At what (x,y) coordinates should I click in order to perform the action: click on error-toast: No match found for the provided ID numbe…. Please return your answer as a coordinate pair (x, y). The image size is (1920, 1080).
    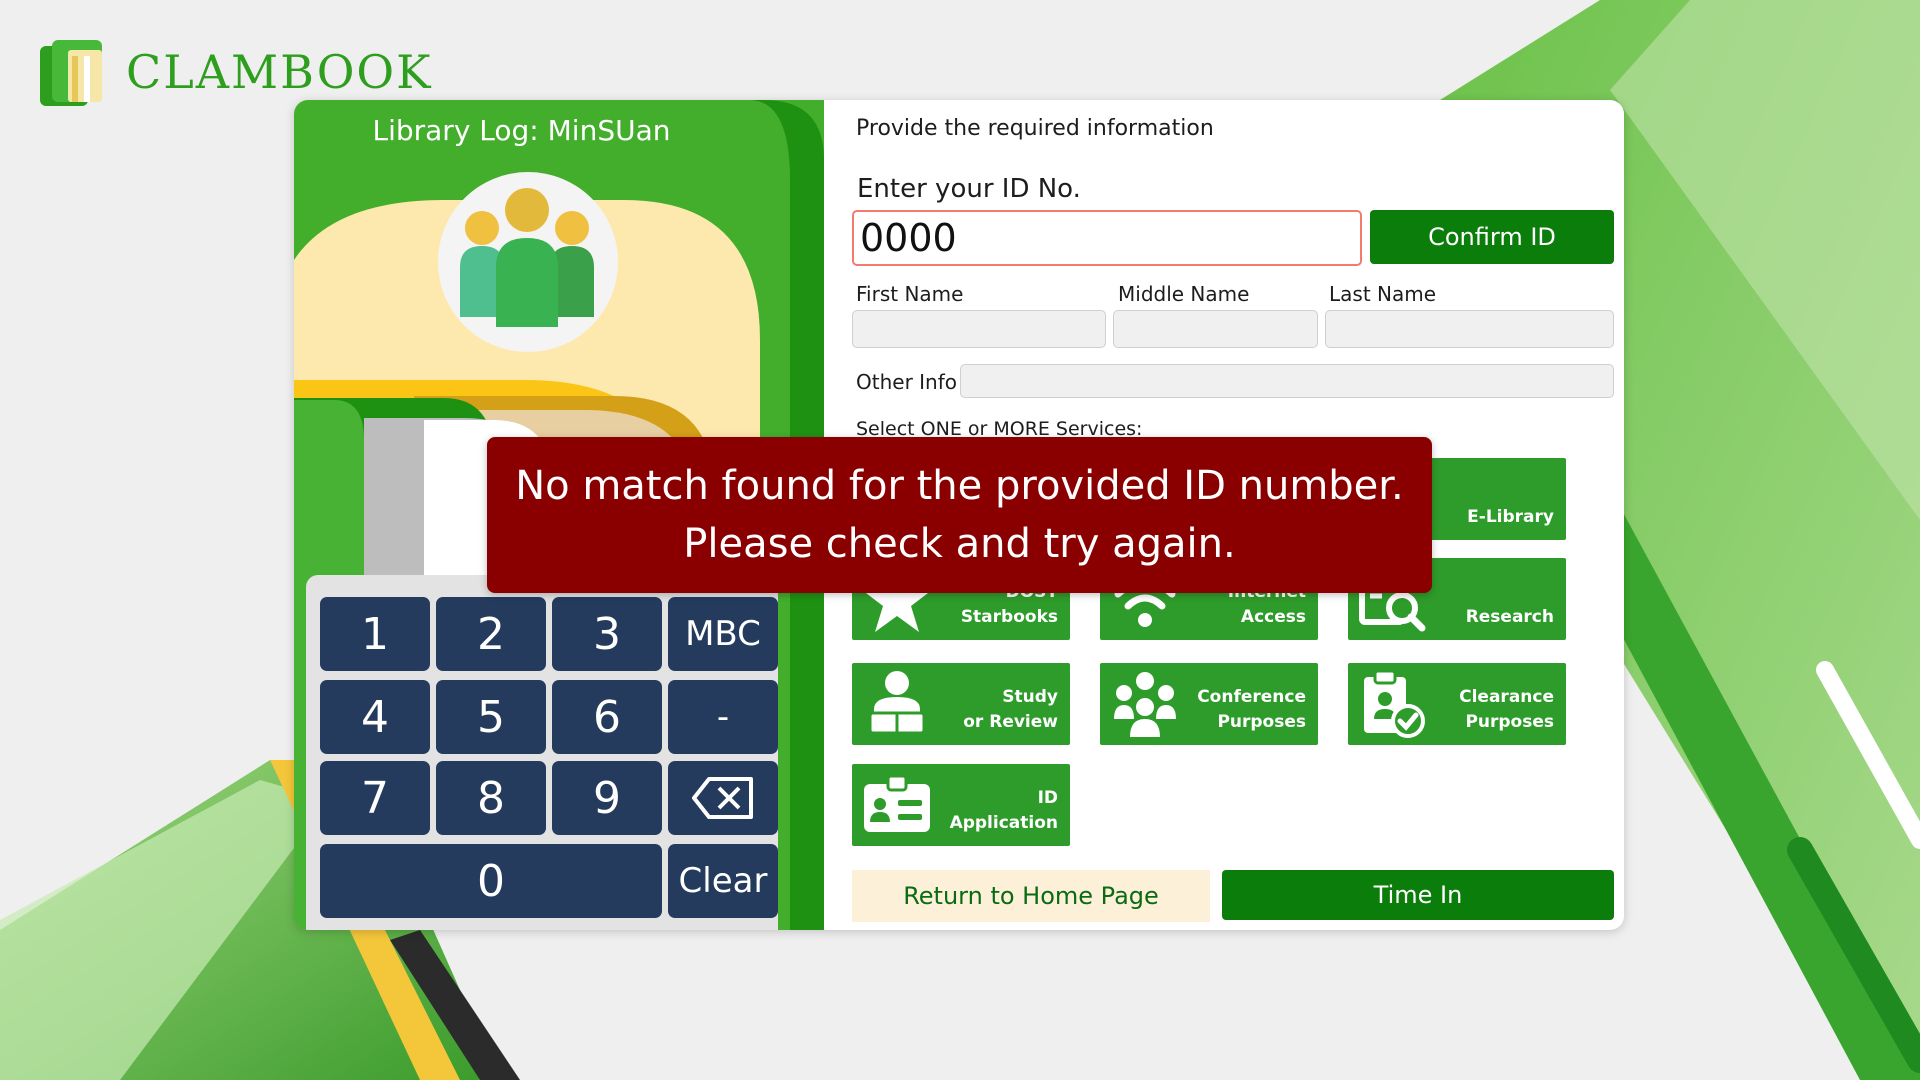
    Looking at the image, I should click on (959, 515).